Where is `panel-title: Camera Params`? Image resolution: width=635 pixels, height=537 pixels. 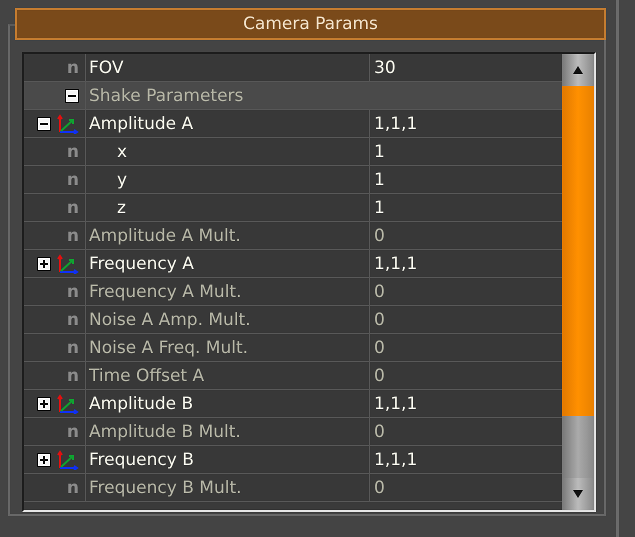 panel-title: Camera Params is located at coordinates (310, 24).